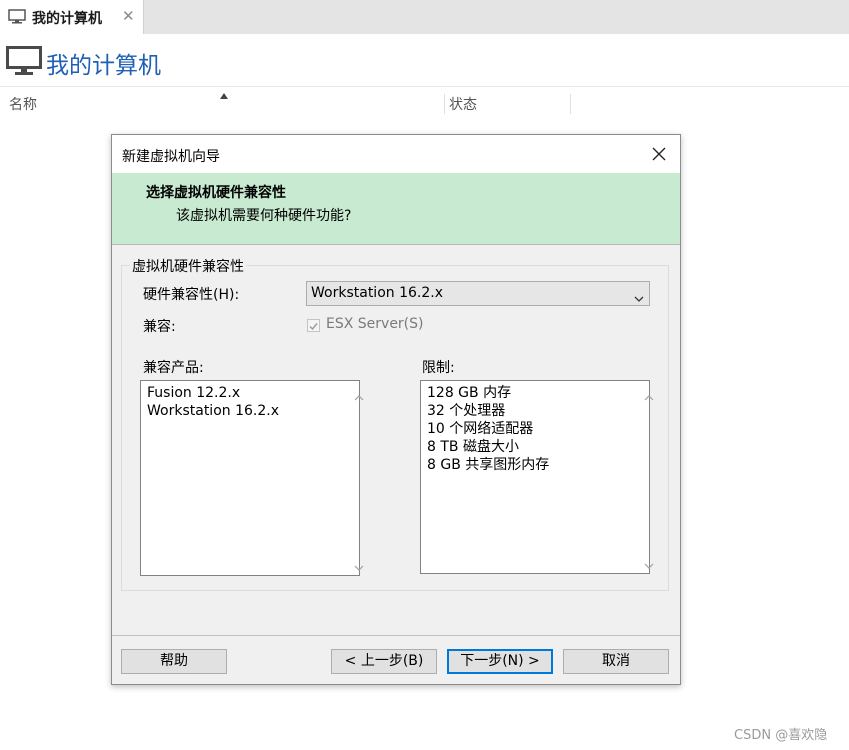 This screenshot has width=849, height=750. What do you see at coordinates (384, 661) in the screenshot?
I see `back-button: < 上一步(B)` at bounding box center [384, 661].